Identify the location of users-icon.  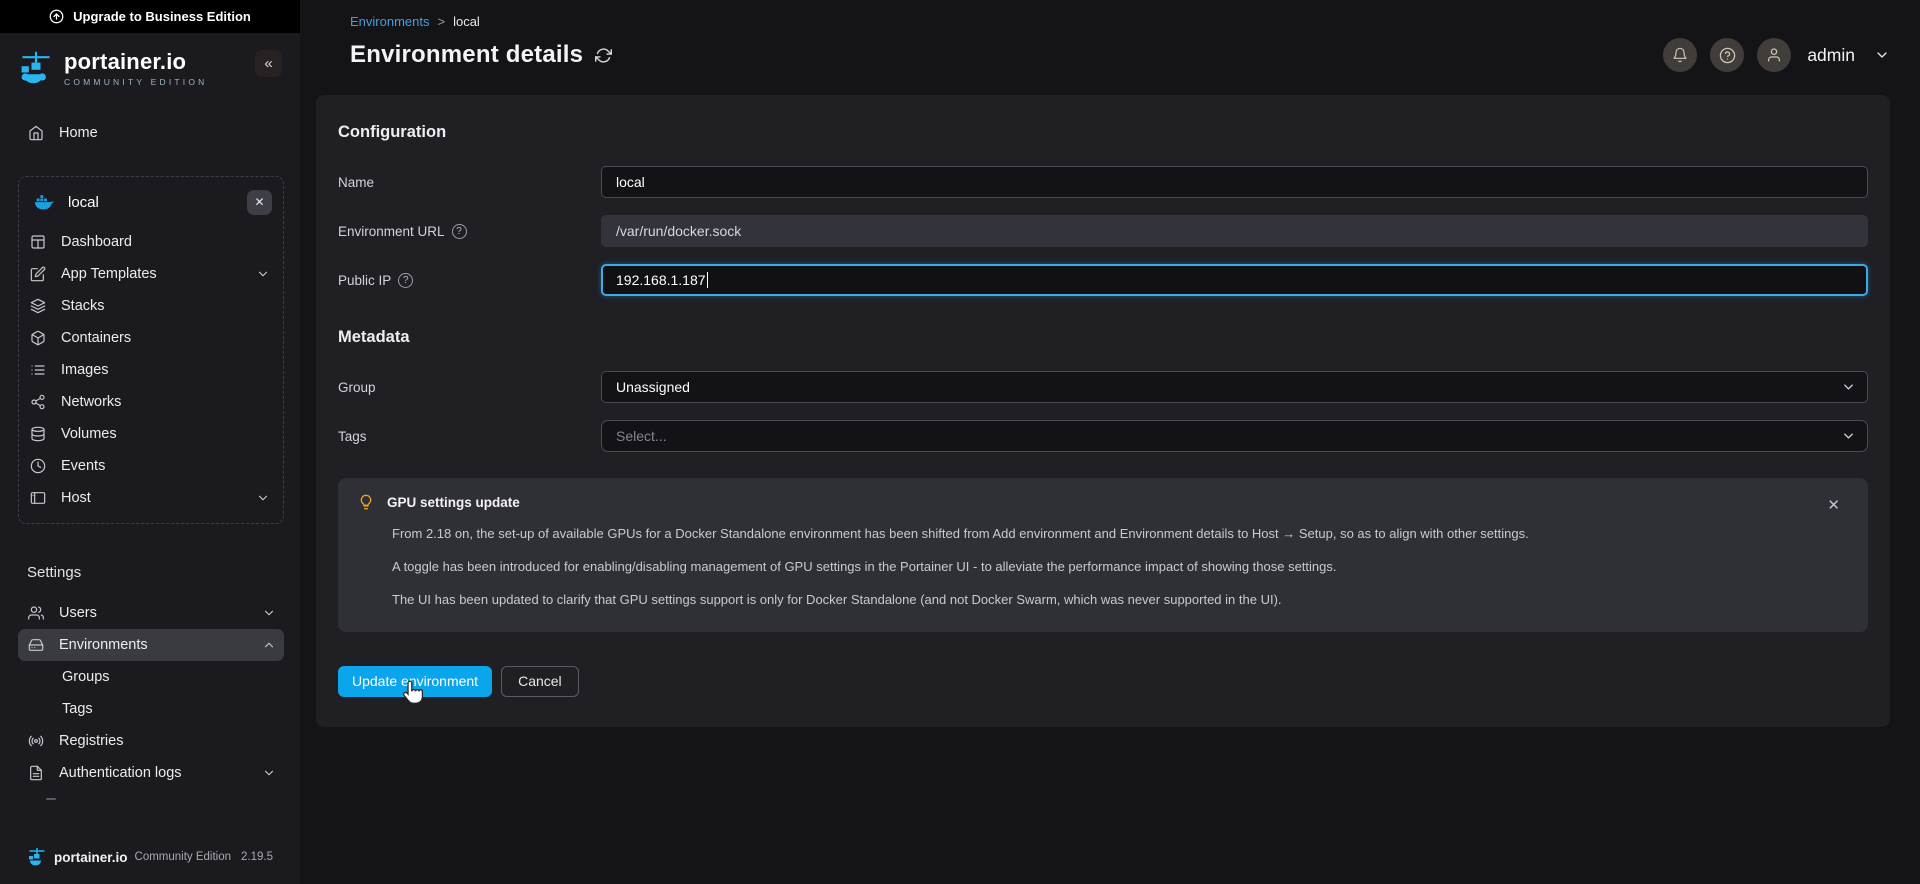
(36, 613).